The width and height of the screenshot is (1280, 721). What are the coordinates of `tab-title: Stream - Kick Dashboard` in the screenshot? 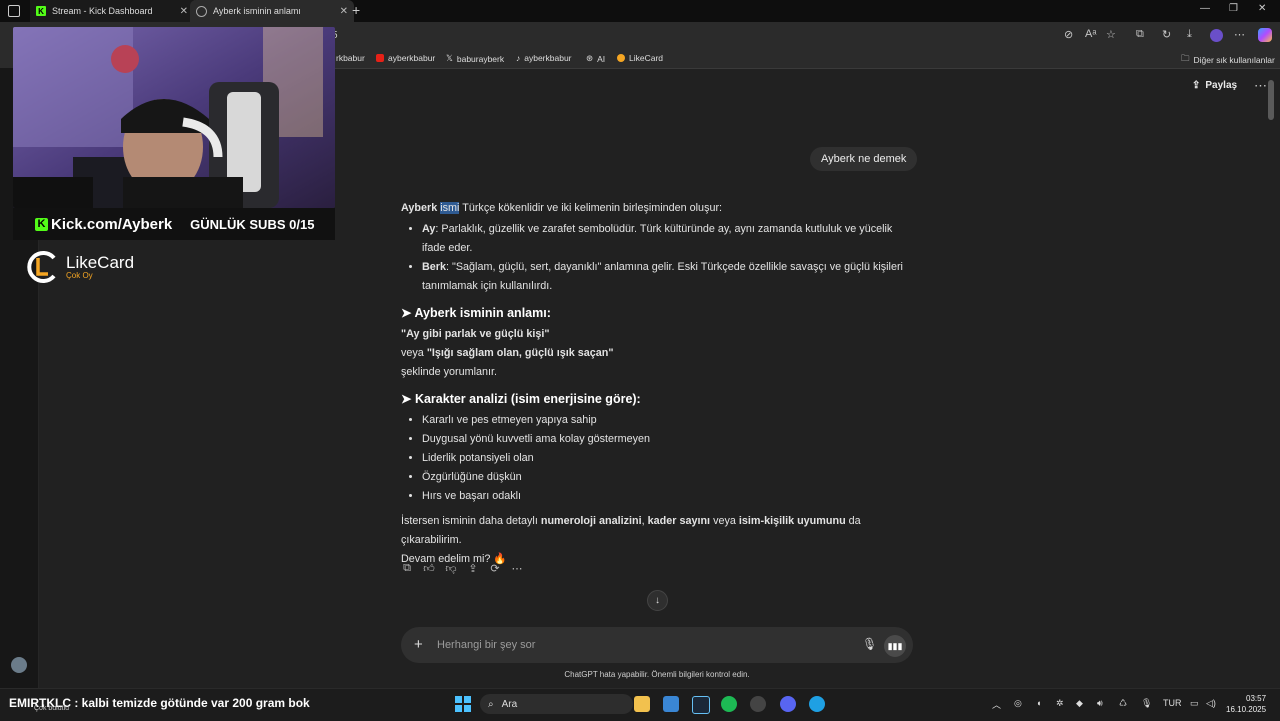 It's located at (102, 11).